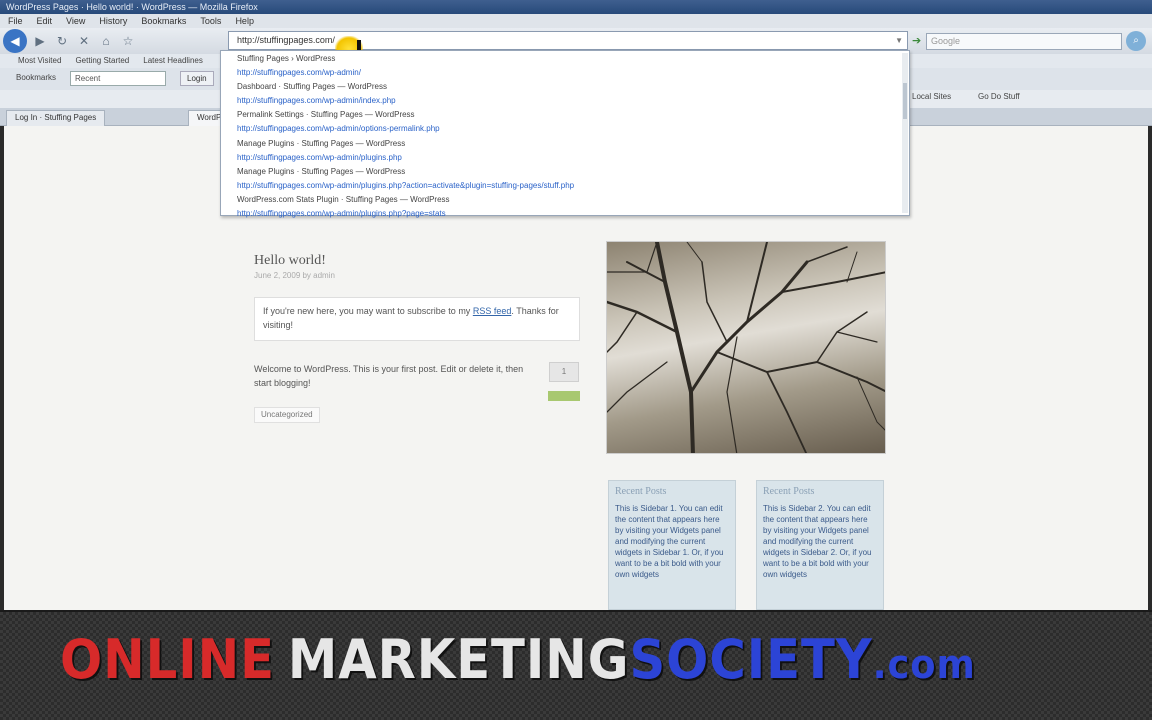 This screenshot has height=720, width=1152. I want to click on toolbar-select: Recent, so click(118, 78).